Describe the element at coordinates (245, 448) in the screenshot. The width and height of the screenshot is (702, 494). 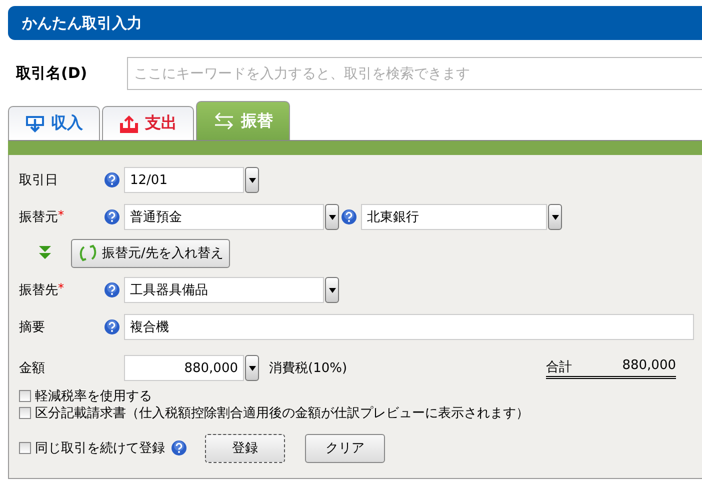
I see `register-button: 登録` at that location.